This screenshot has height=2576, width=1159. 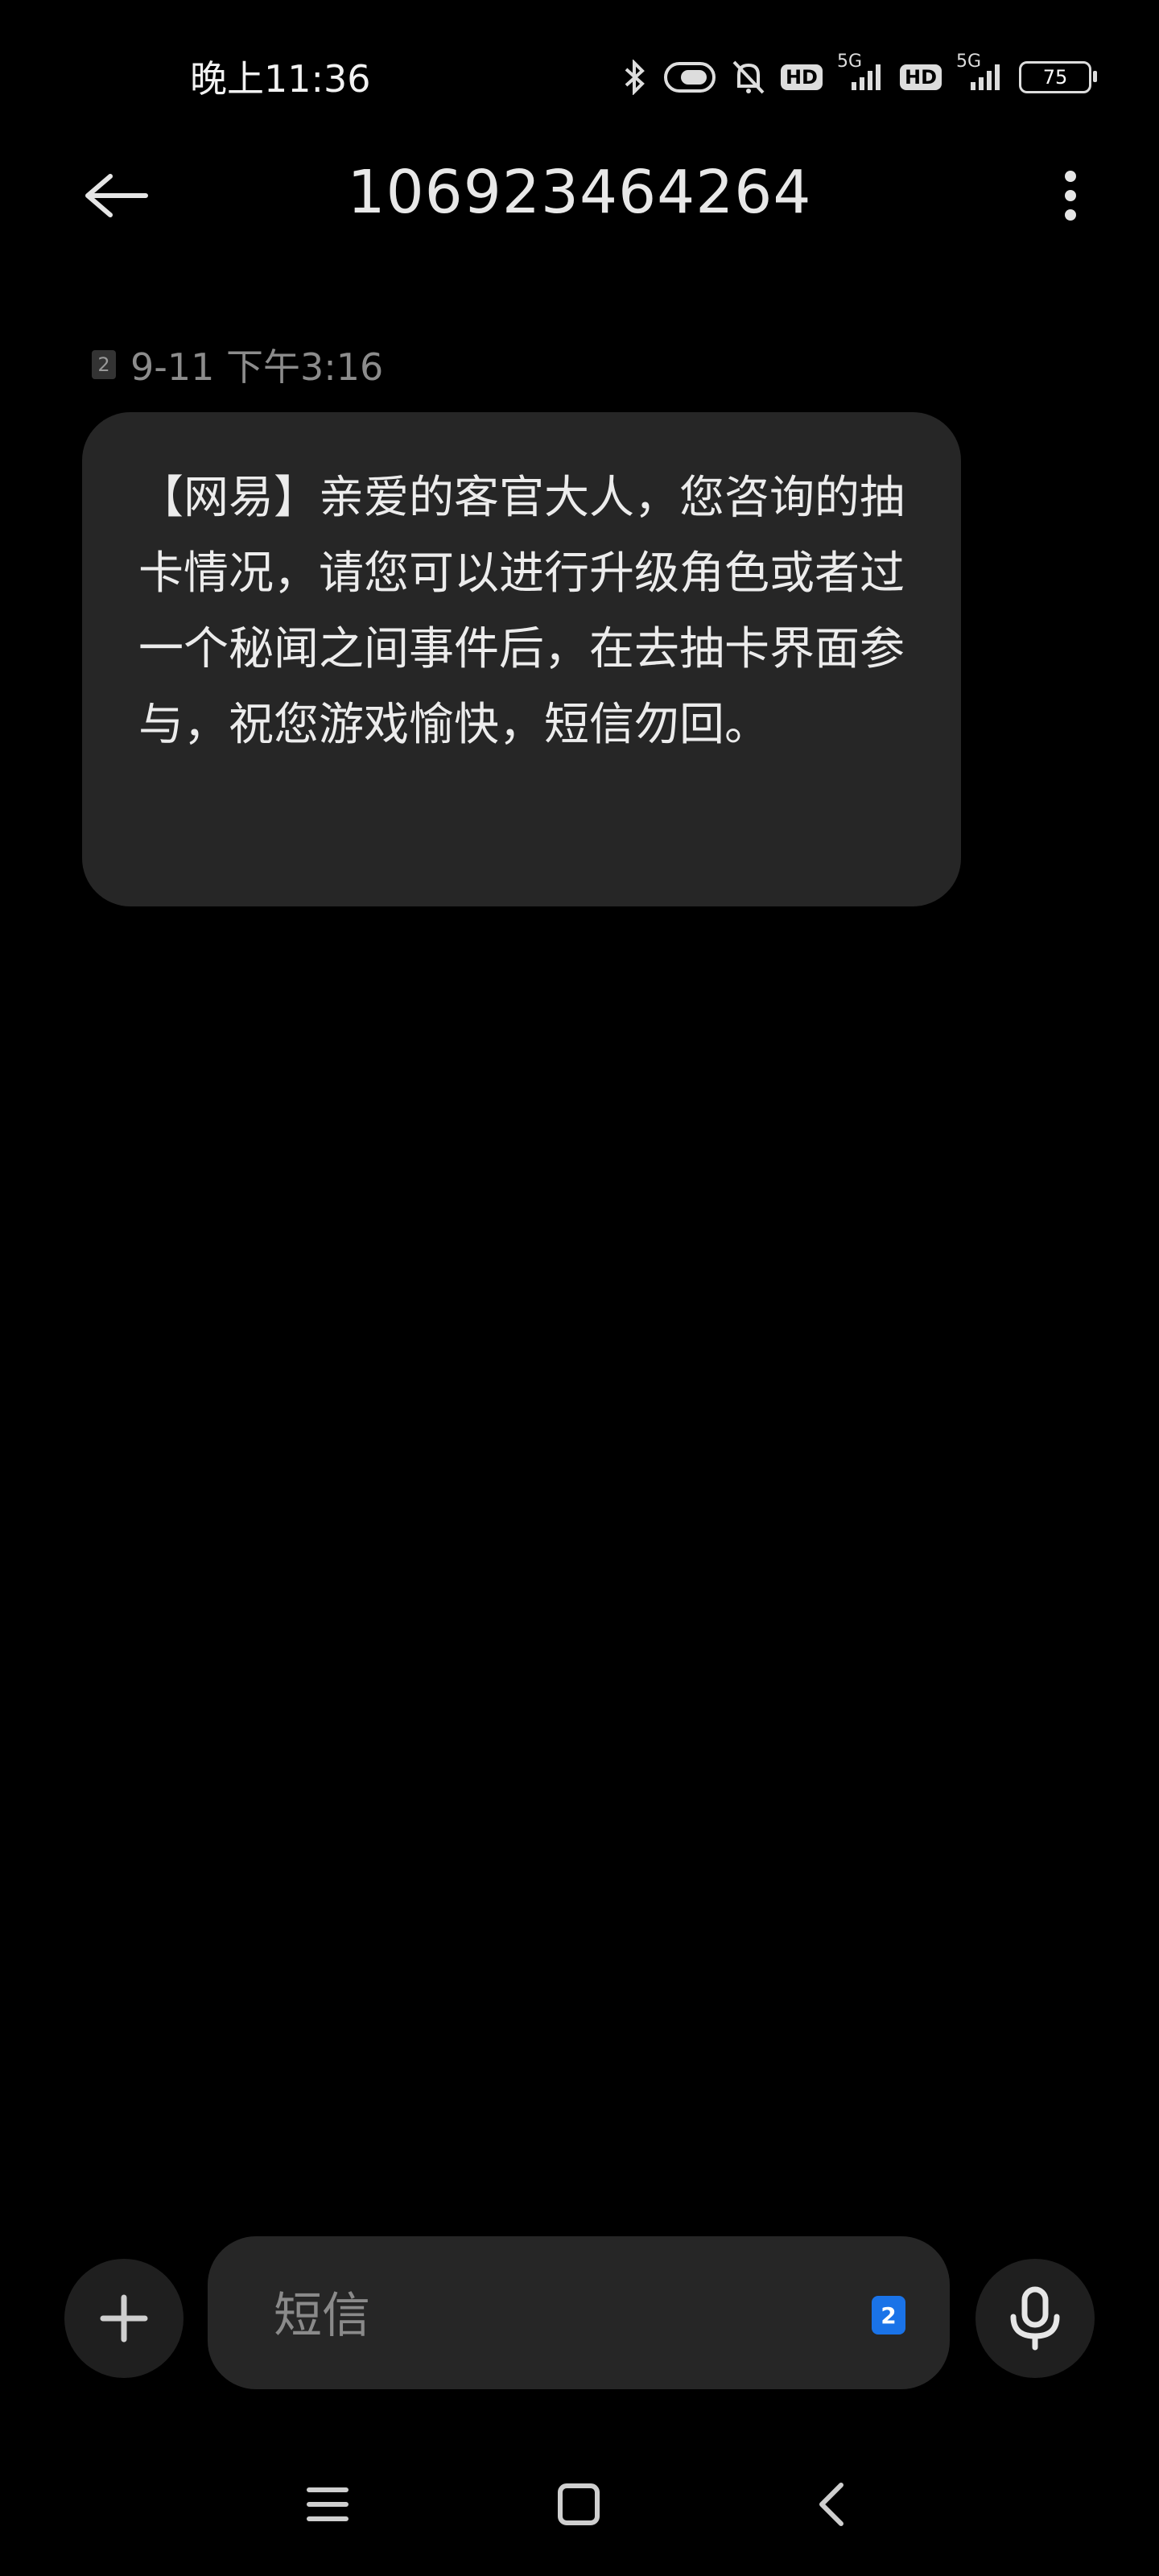 I want to click on more-vertical-icon, so click(x=1070, y=196).